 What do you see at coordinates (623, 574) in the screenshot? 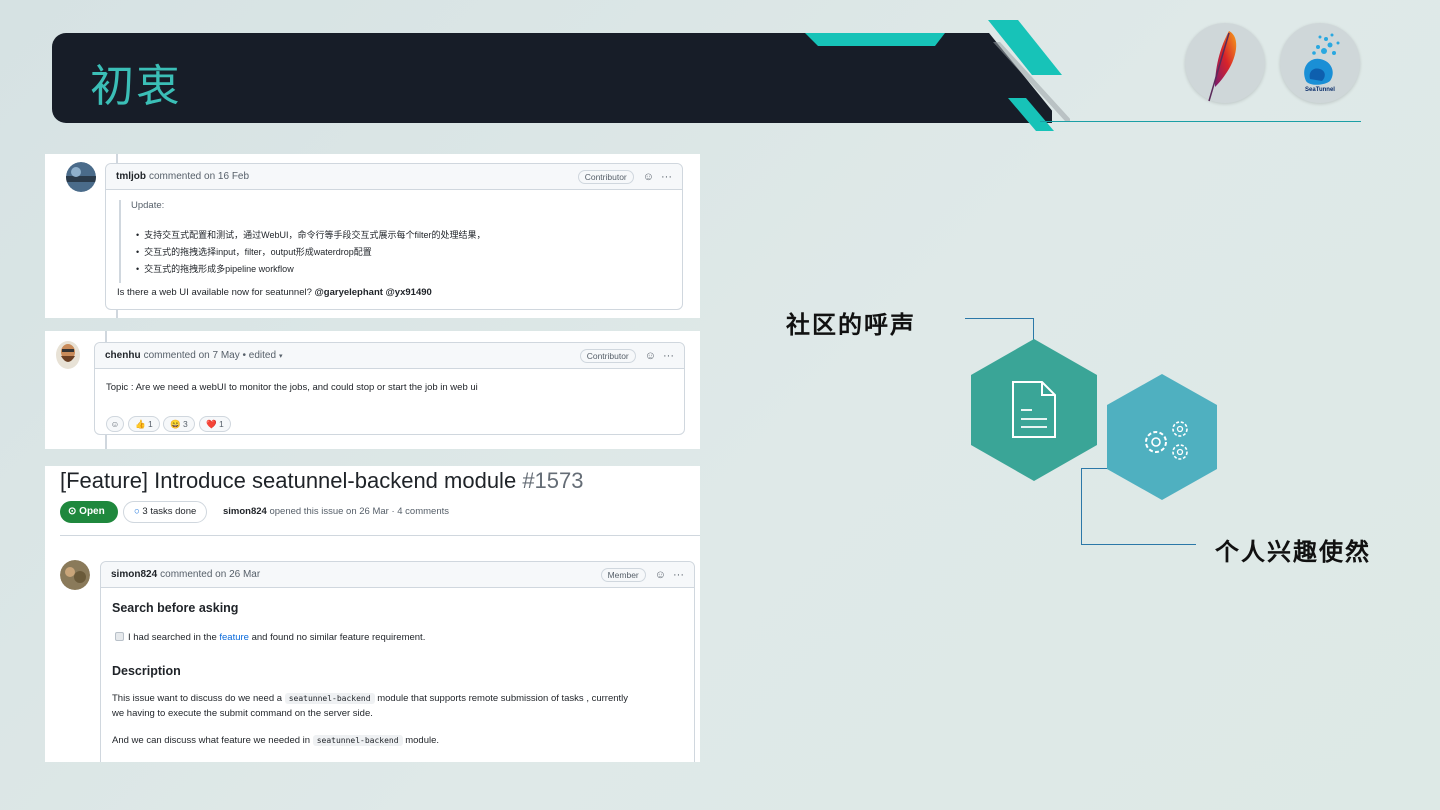
I see `member-badge: Member` at bounding box center [623, 574].